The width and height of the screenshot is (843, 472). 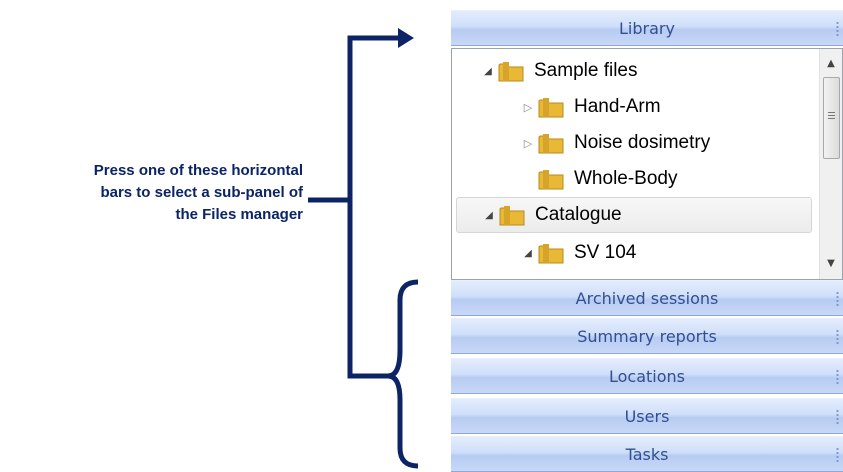 I want to click on callout-line: bars to select a sub-panel of, so click(x=201, y=192).